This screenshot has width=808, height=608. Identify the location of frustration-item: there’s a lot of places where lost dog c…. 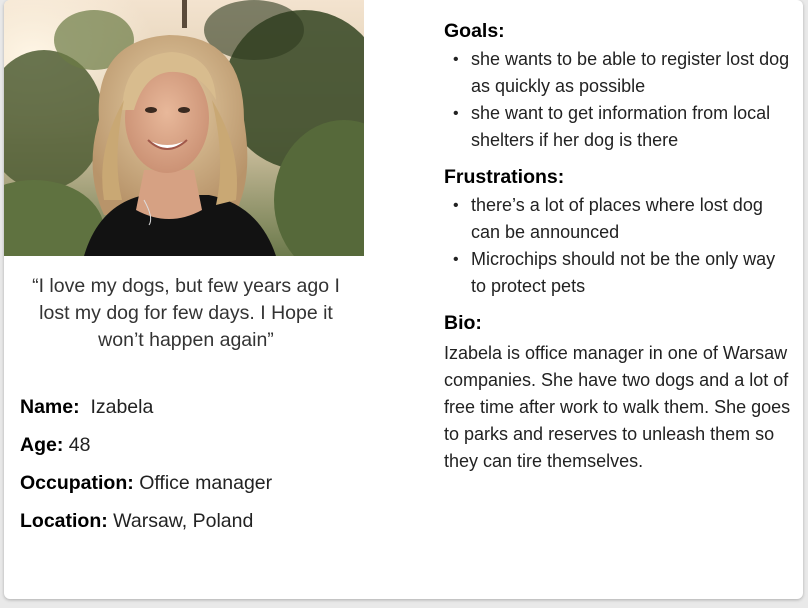
(619, 219).